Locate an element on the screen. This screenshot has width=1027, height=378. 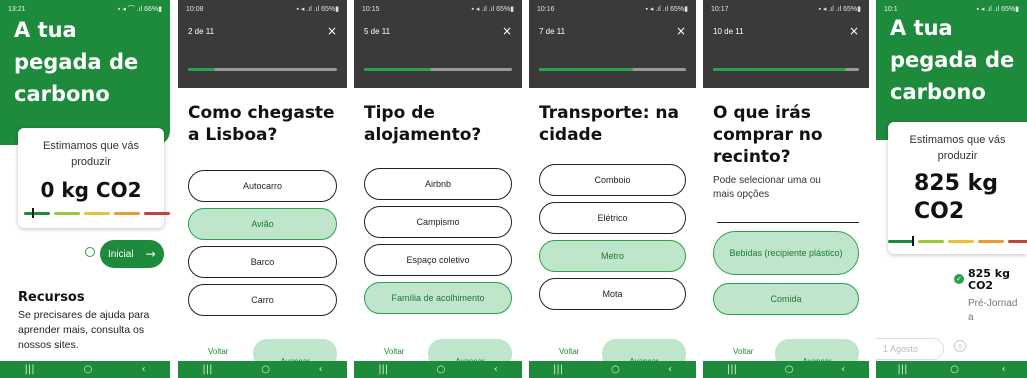
option-label: Metro is located at coordinates (612, 256).